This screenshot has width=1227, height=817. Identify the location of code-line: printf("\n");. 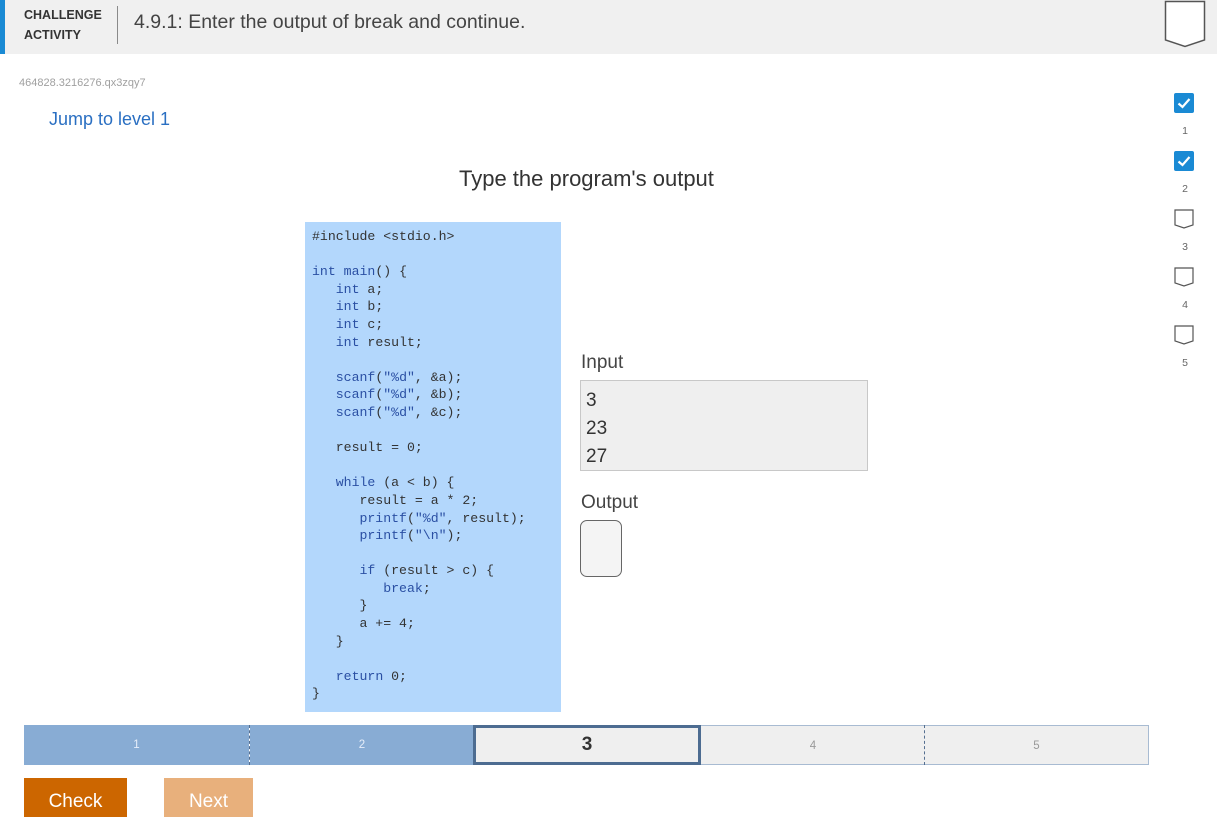
(387, 535).